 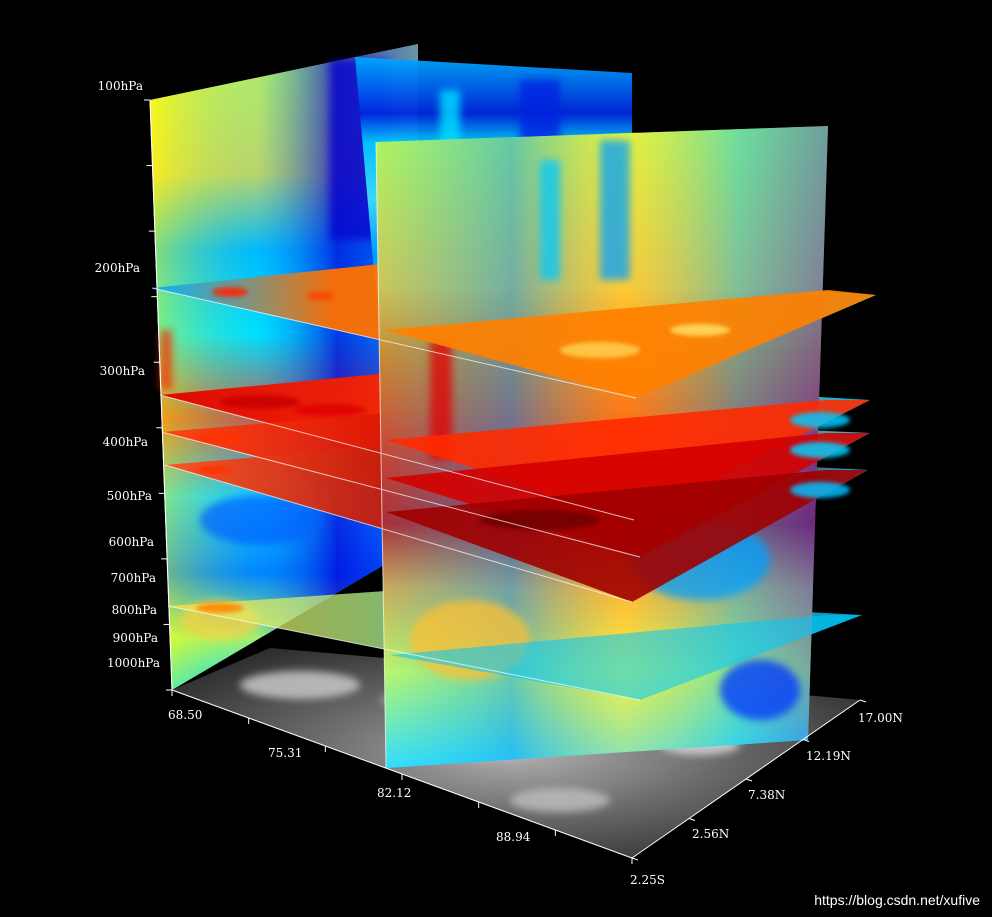 What do you see at coordinates (897, 900) in the screenshot?
I see `watermark-text: https://blog.csdn.net/xufive` at bounding box center [897, 900].